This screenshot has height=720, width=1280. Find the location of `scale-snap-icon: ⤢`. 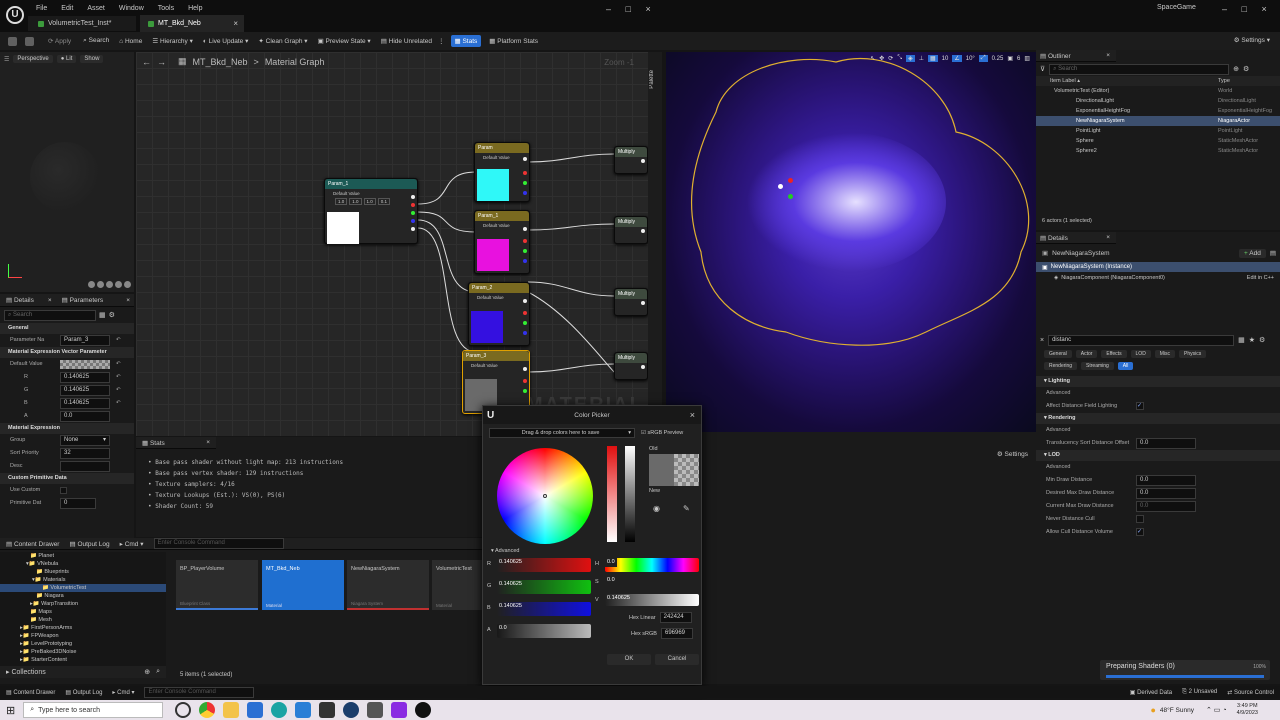

scale-snap-icon: ⤢ is located at coordinates (983, 58).